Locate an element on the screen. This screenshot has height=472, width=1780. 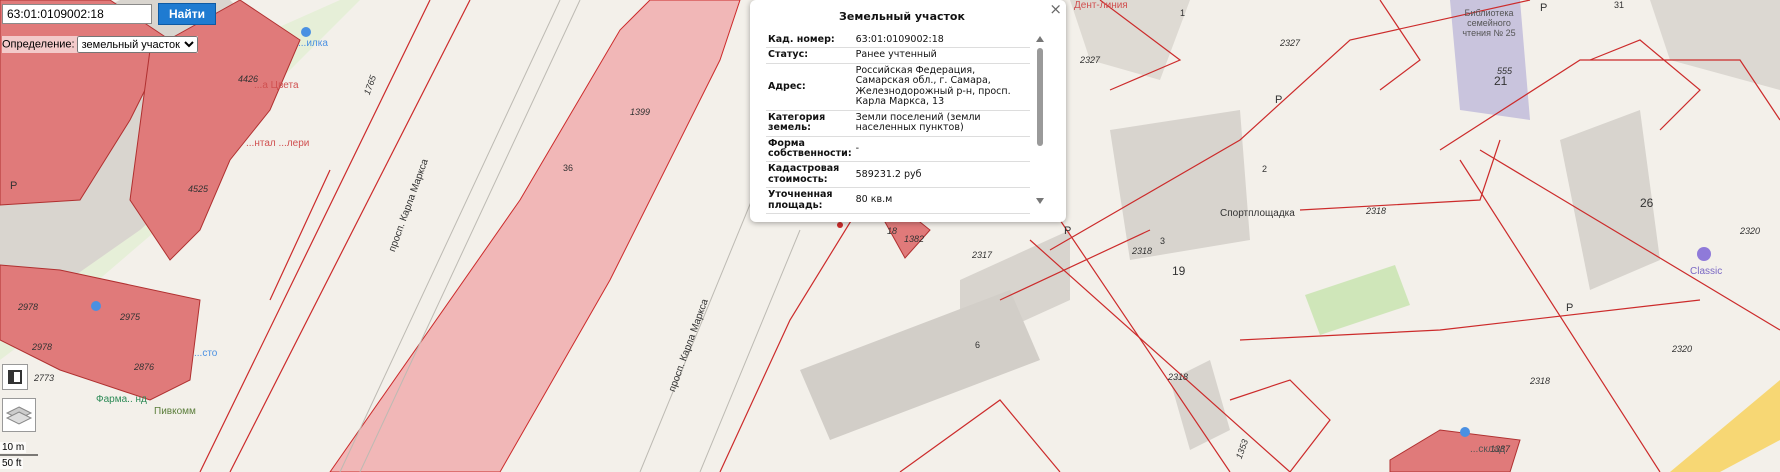
find-button: Найти is located at coordinates (187, 14).